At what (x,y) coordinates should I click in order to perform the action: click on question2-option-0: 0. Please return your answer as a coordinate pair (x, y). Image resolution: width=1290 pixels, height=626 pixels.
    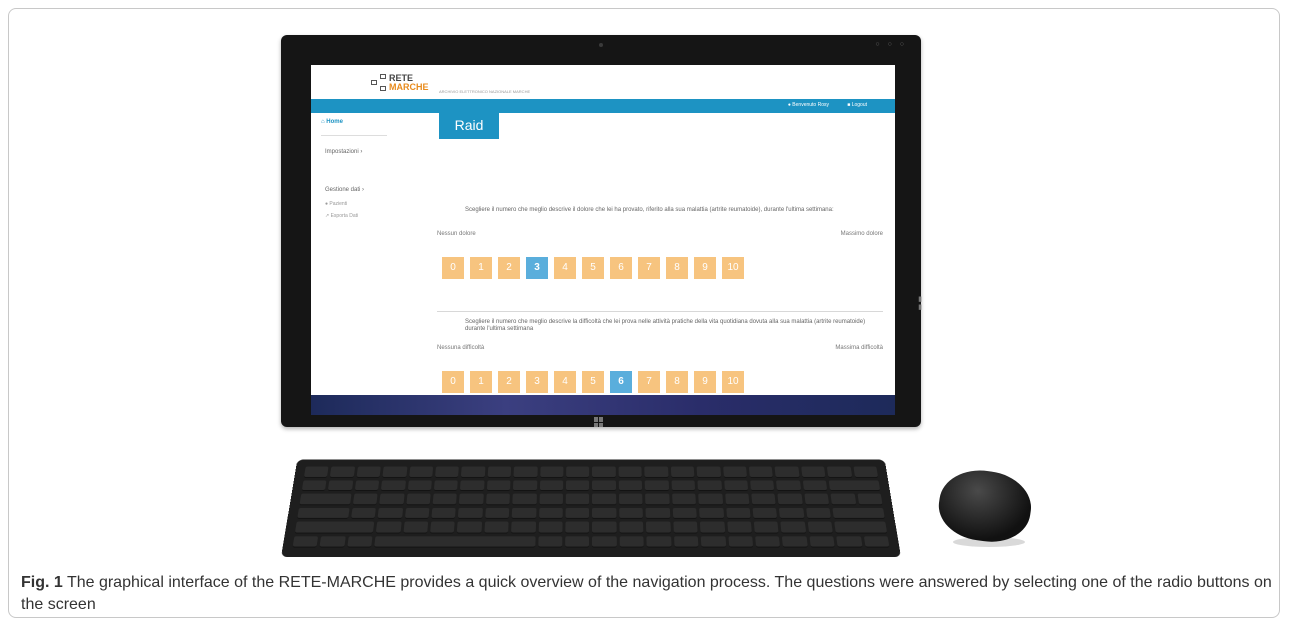
    Looking at the image, I should click on (453, 382).